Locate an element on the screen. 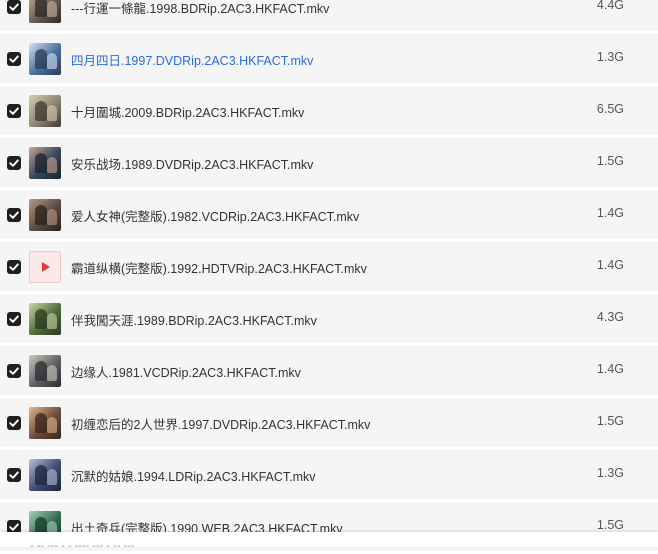 The height and width of the screenshot is (554, 658). file-name: ---行運一條龍.1998.BDRip.2AC3.HKFACT.mkv is located at coordinates (200, 8).